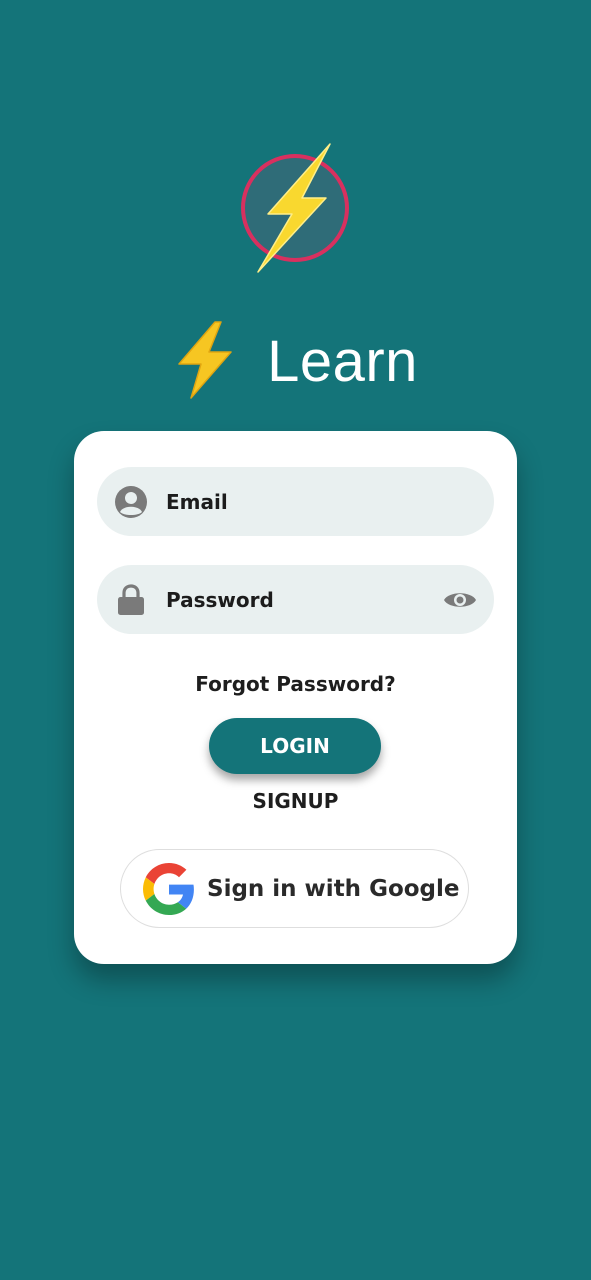  I want to click on password-input, so click(301, 599).